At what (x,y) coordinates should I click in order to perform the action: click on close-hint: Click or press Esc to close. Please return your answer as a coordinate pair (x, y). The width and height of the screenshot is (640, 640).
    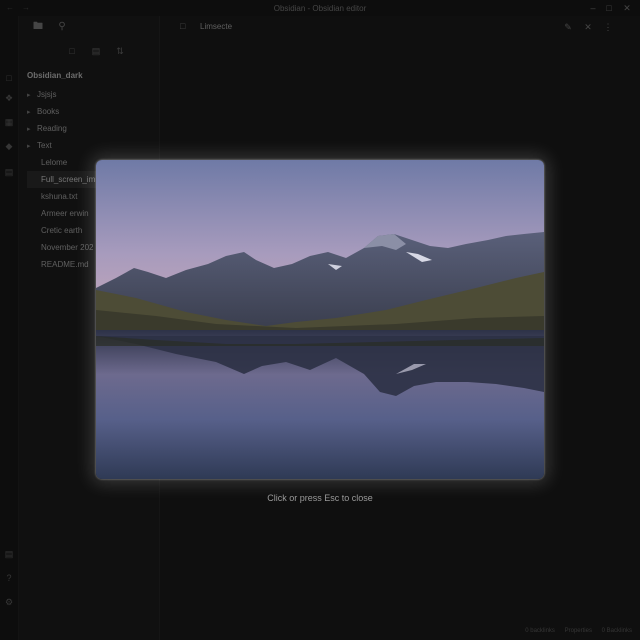
    Looking at the image, I should click on (320, 498).